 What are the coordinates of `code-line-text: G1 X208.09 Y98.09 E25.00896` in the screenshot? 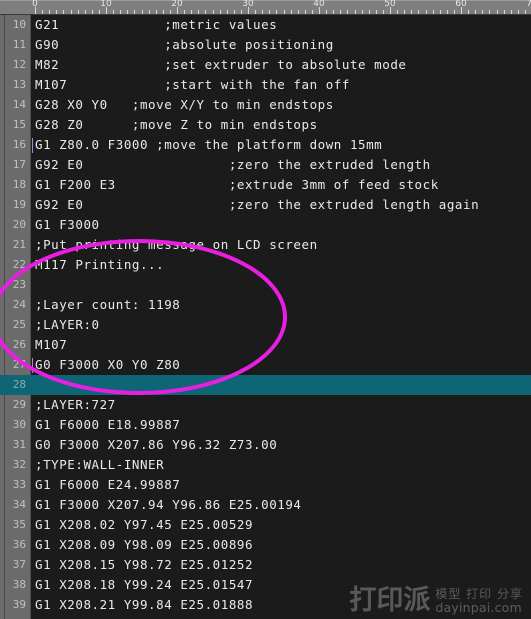 It's located at (144, 545).